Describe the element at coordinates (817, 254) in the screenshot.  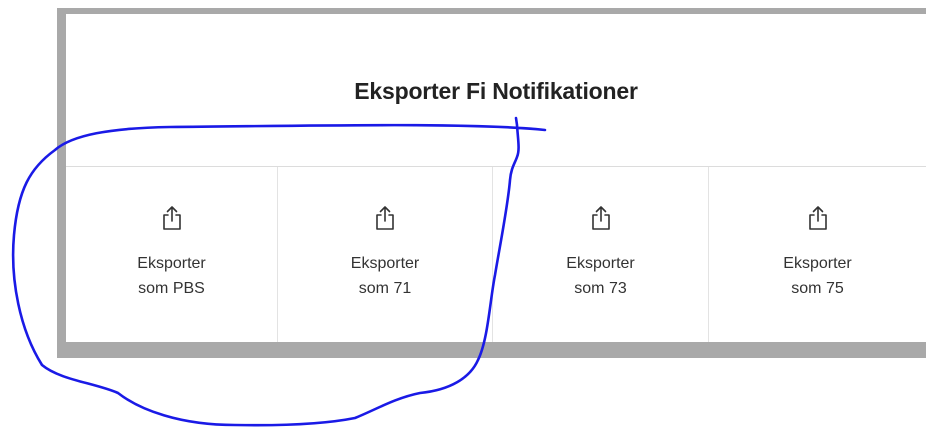
I see `export-75-button: Eksporter som 75` at that location.